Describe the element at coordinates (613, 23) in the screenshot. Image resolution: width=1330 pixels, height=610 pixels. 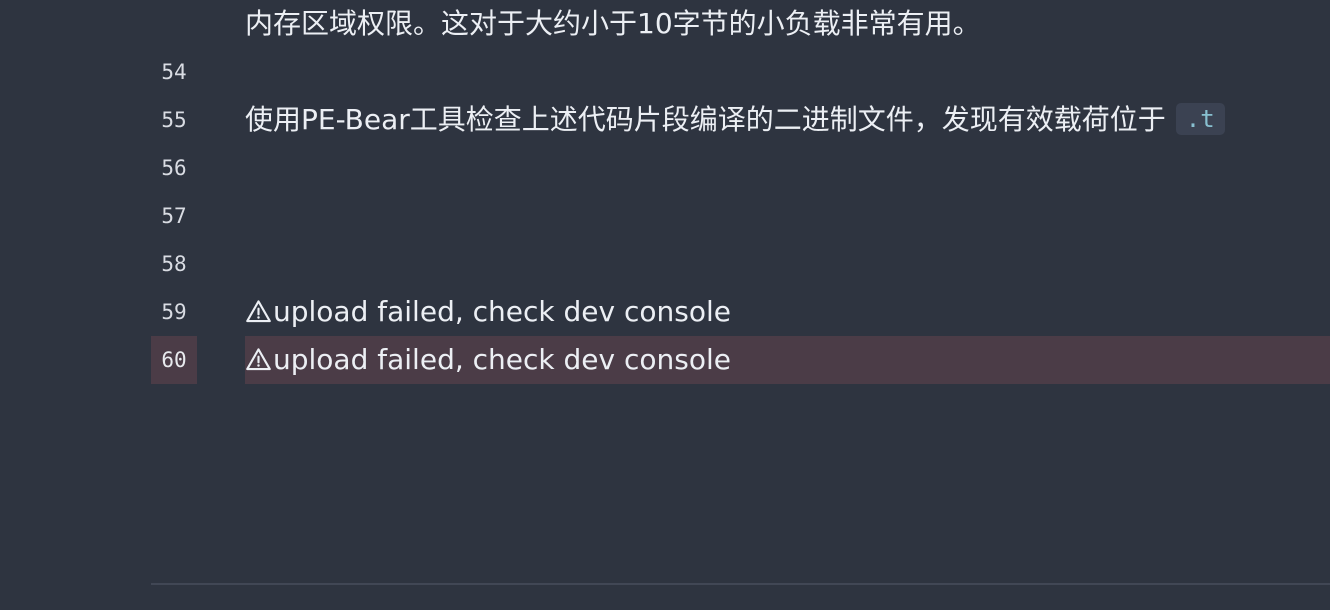
I see `line-text: 内存区域权限。这对于大约小于10字节的小负载非常有用。` at that location.